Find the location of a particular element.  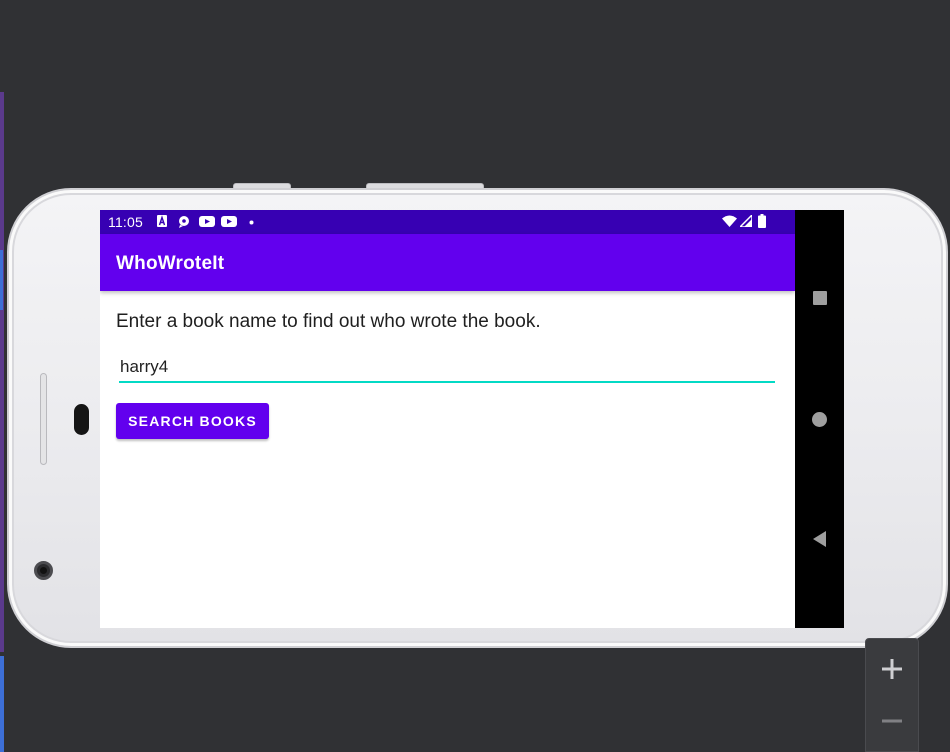

zoom-out-button is located at coordinates (892, 721).